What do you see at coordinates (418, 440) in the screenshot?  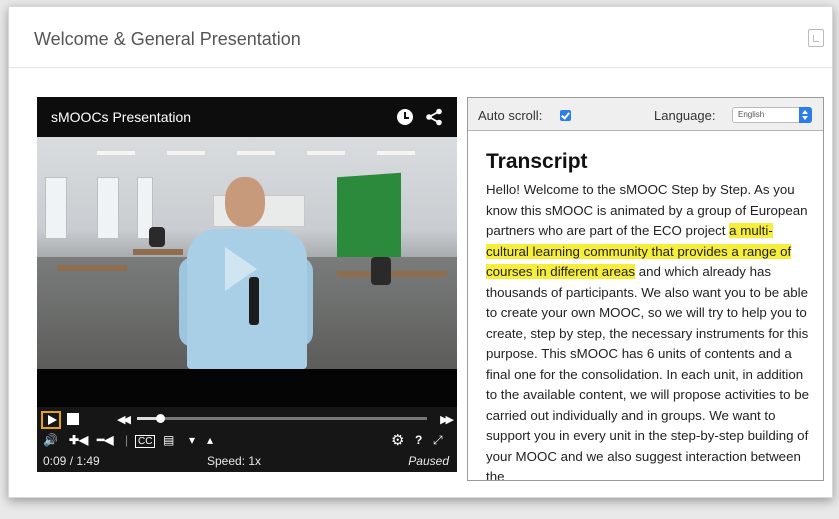 I see `help-icon: ?` at bounding box center [418, 440].